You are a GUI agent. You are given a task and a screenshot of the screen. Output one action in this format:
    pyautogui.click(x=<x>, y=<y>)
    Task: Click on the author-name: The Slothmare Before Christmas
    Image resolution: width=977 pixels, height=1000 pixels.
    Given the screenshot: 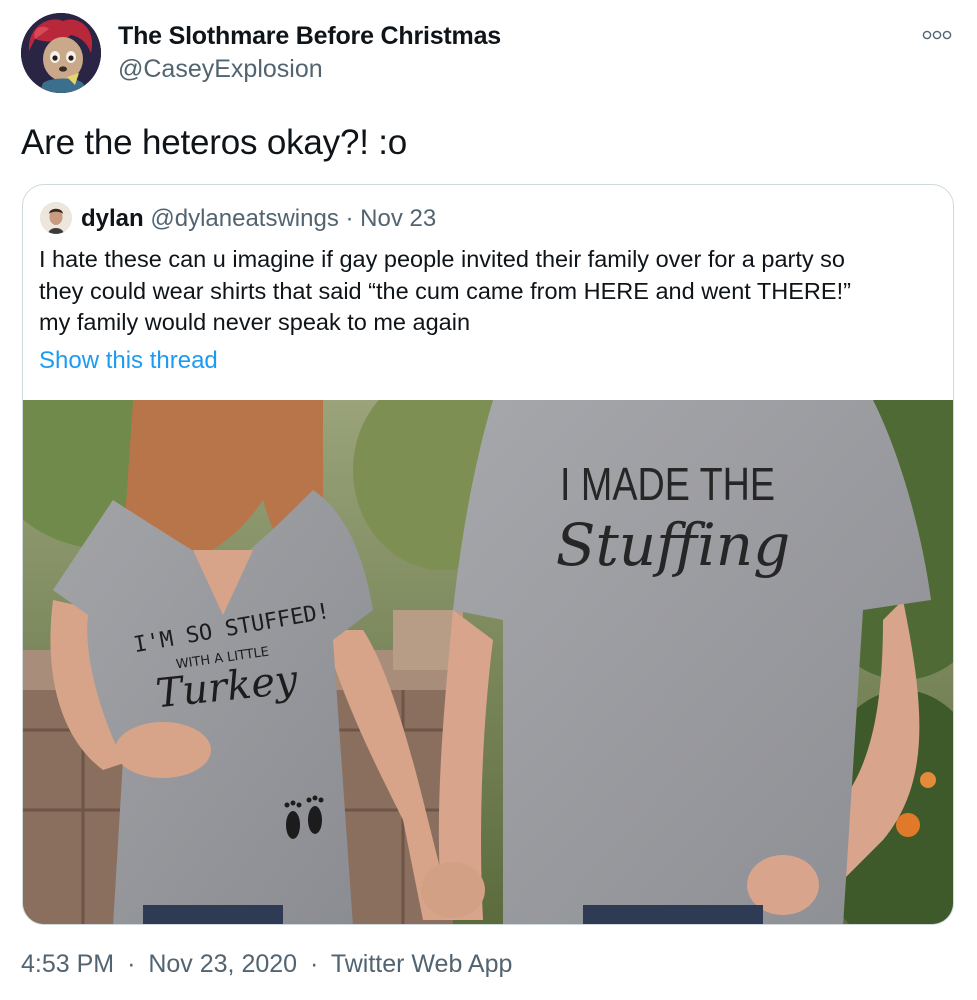 What is the action you would take?
    pyautogui.click(x=309, y=36)
    